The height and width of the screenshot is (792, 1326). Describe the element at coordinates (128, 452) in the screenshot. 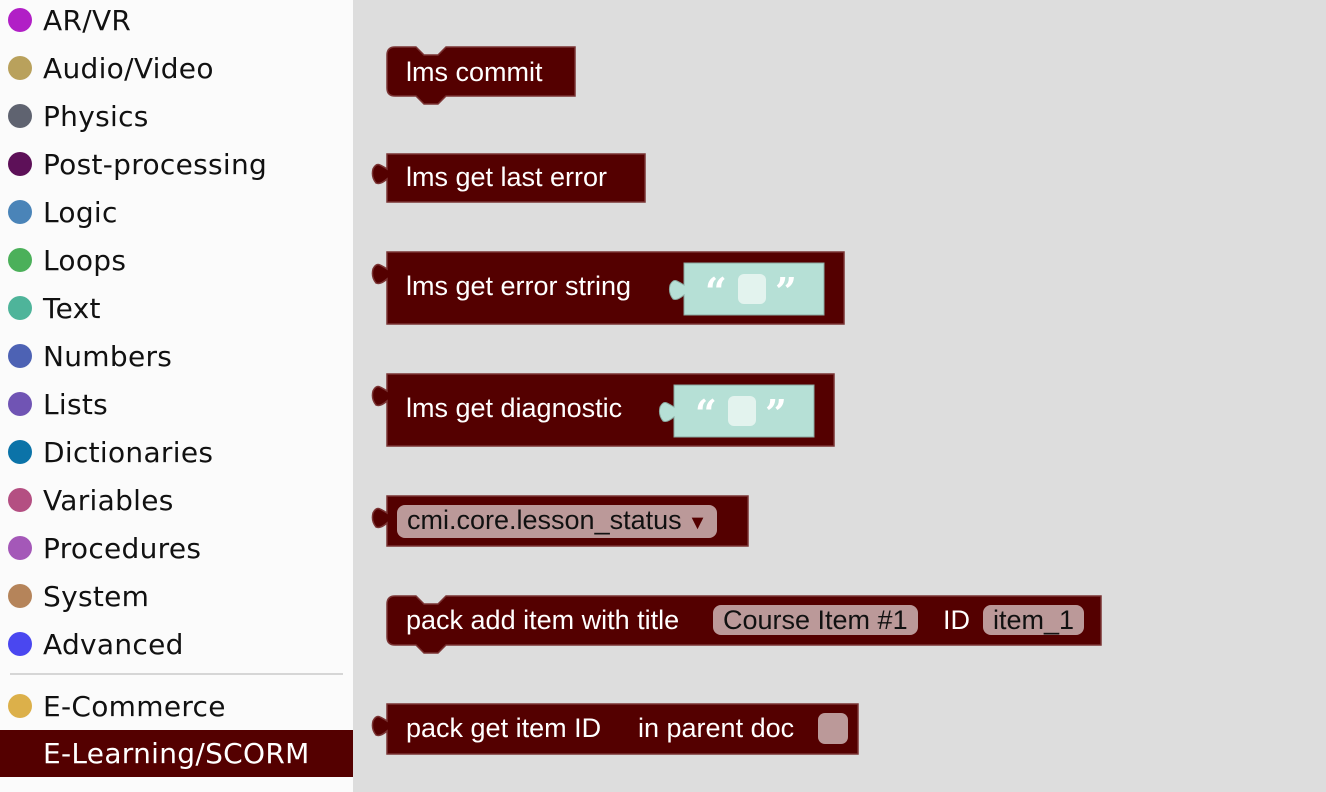

I see `category-label: Dictionaries` at that location.